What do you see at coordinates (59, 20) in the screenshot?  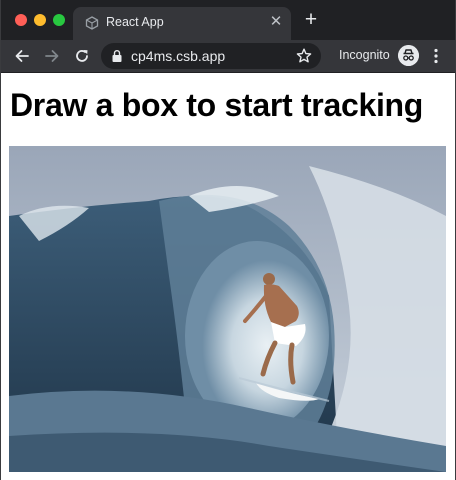 I see `maximize-window-button` at bounding box center [59, 20].